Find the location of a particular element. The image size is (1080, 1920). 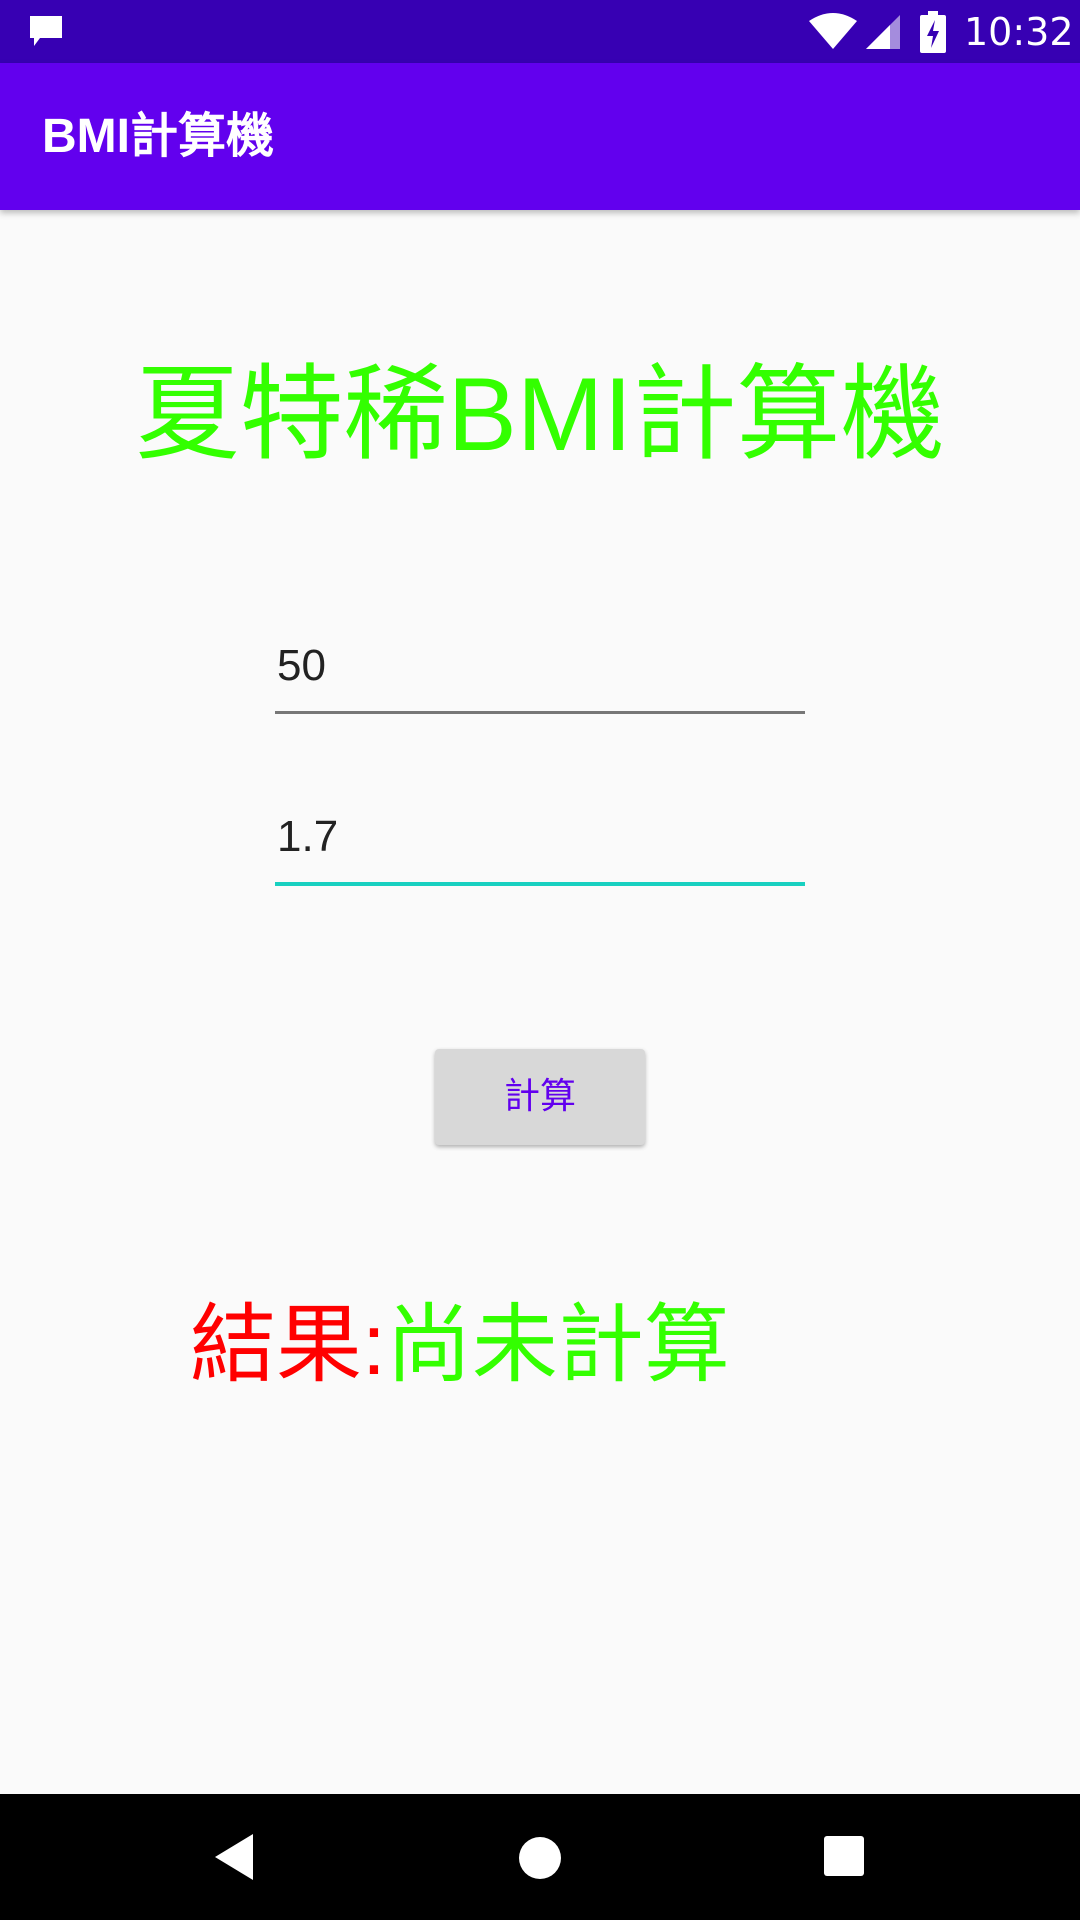

weight-input: 50 is located at coordinates (540, 672).